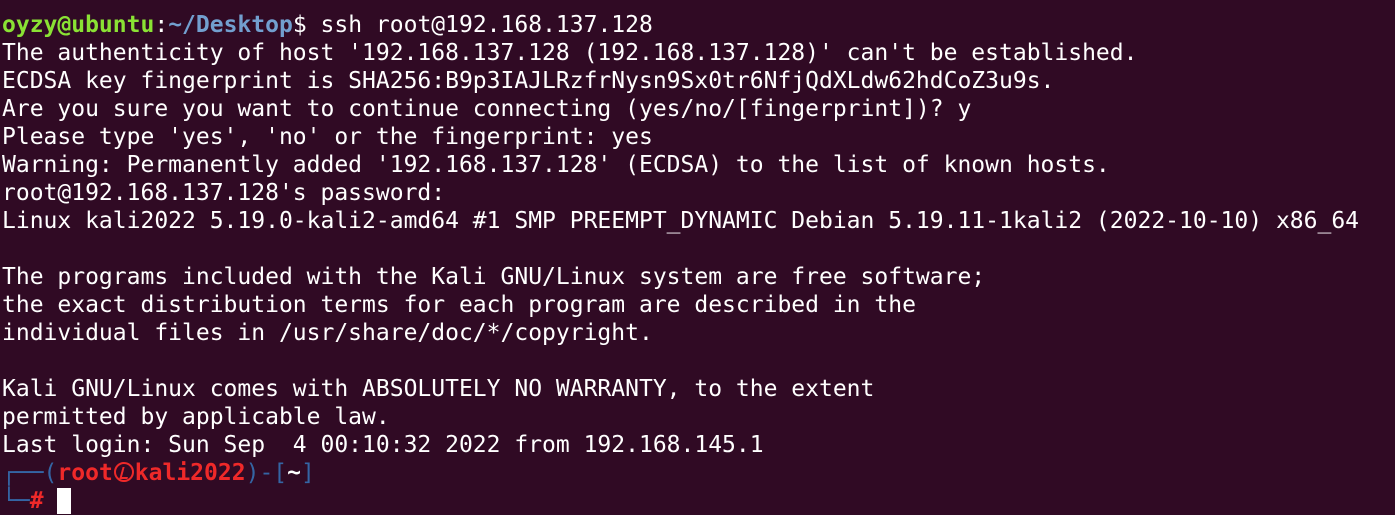 This screenshot has width=1395, height=515. I want to click on kali-hash: #, so click(36, 501).